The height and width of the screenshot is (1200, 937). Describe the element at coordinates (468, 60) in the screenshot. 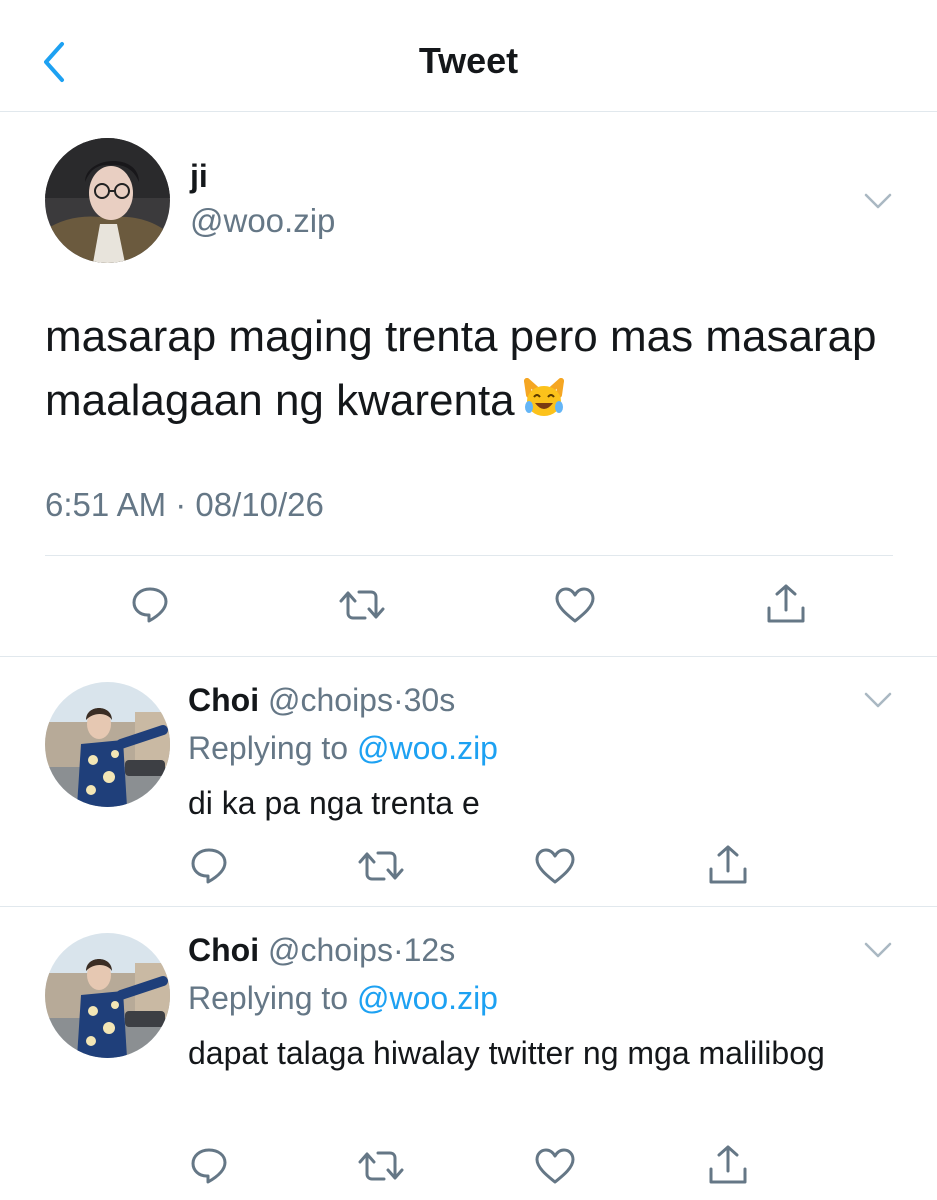

I see `page-title: Tweet` at that location.